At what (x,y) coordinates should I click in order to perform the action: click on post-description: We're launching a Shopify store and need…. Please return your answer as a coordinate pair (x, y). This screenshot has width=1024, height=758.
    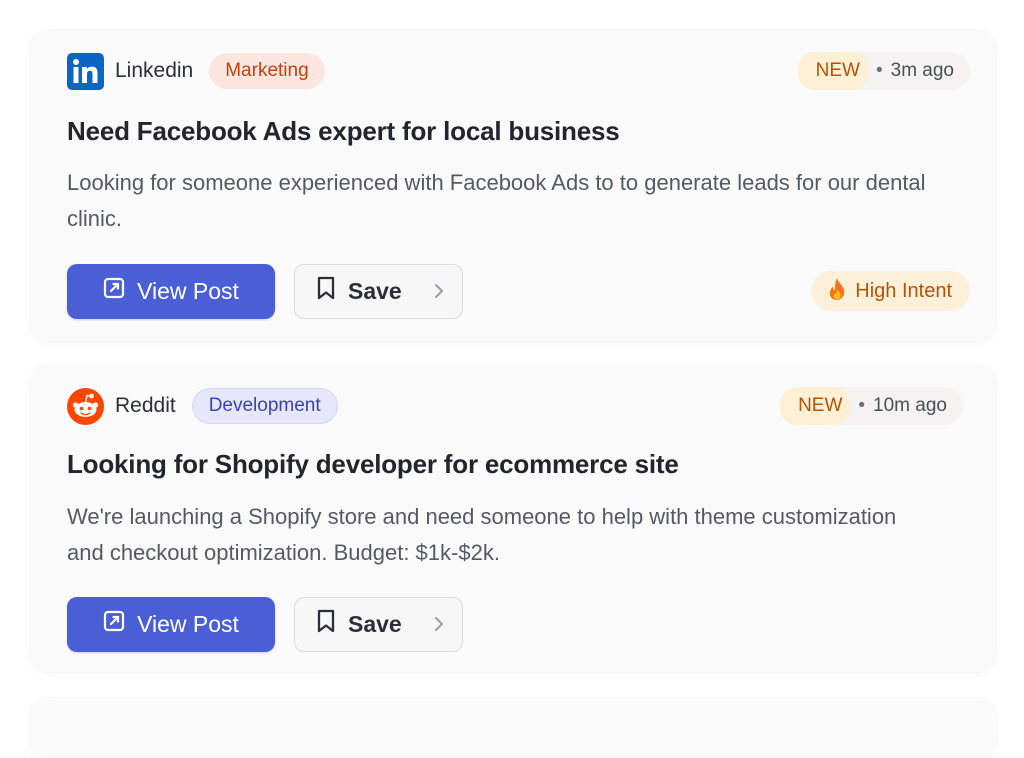
    Looking at the image, I should click on (482, 534).